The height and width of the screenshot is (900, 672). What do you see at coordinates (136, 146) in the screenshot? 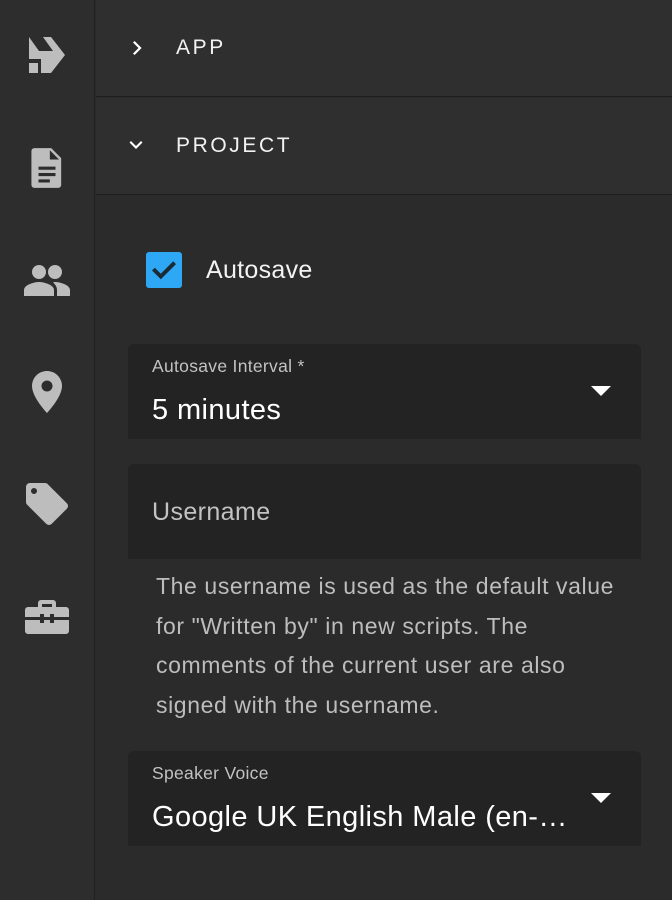
I see `chevron-down-icon` at bounding box center [136, 146].